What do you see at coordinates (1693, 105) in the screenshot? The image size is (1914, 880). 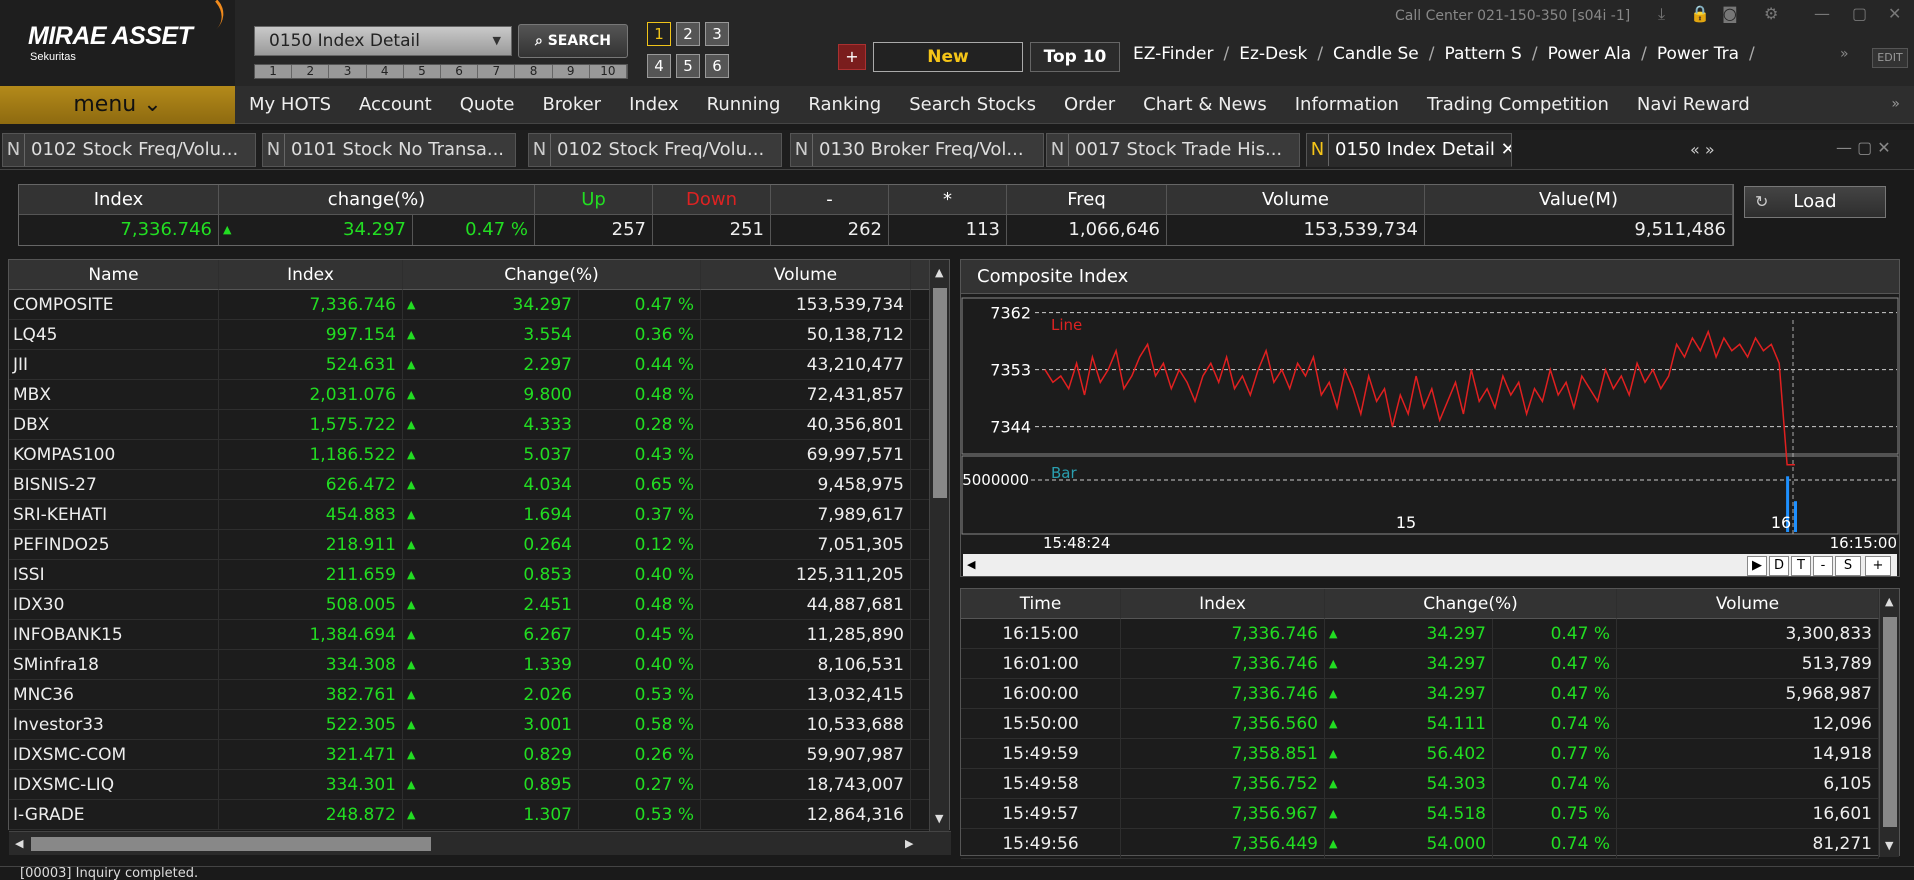 I see `menu-item-navi-reward: Navi Reward` at bounding box center [1693, 105].